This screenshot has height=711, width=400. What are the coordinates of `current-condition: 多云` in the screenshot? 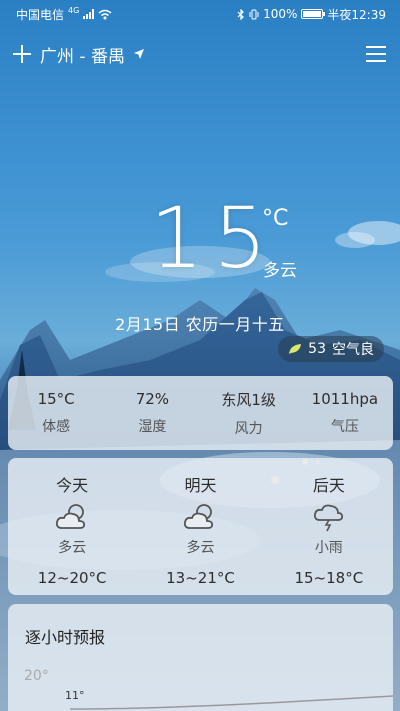 It's located at (280, 271).